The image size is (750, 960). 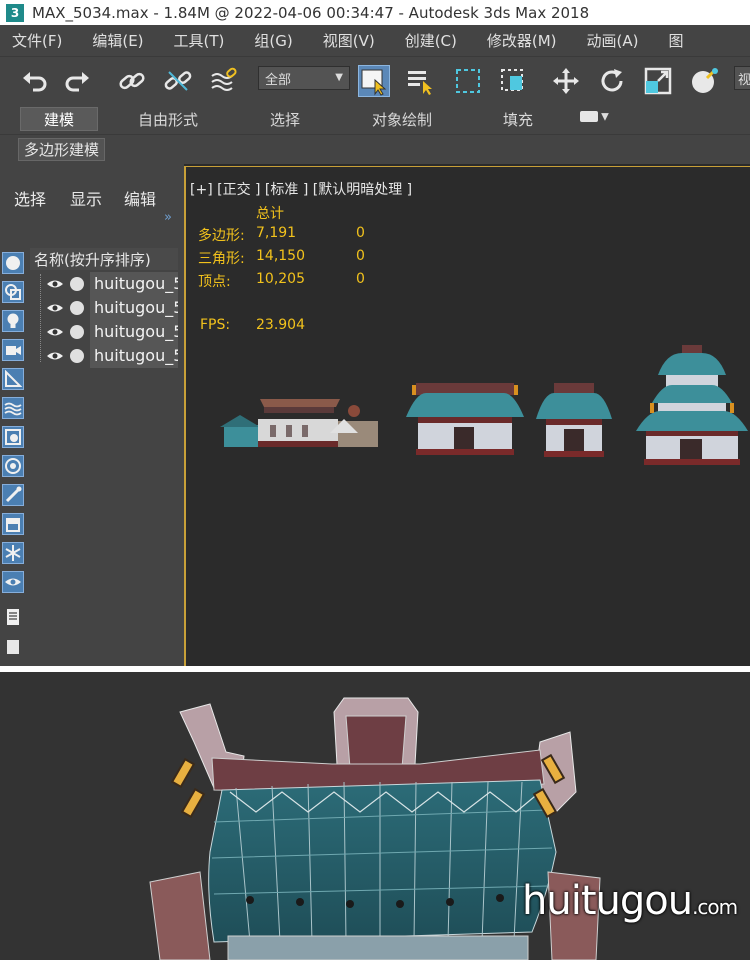 What do you see at coordinates (221, 236) in the screenshot?
I see `stats-polygons-label: 多边形:` at bounding box center [221, 236].